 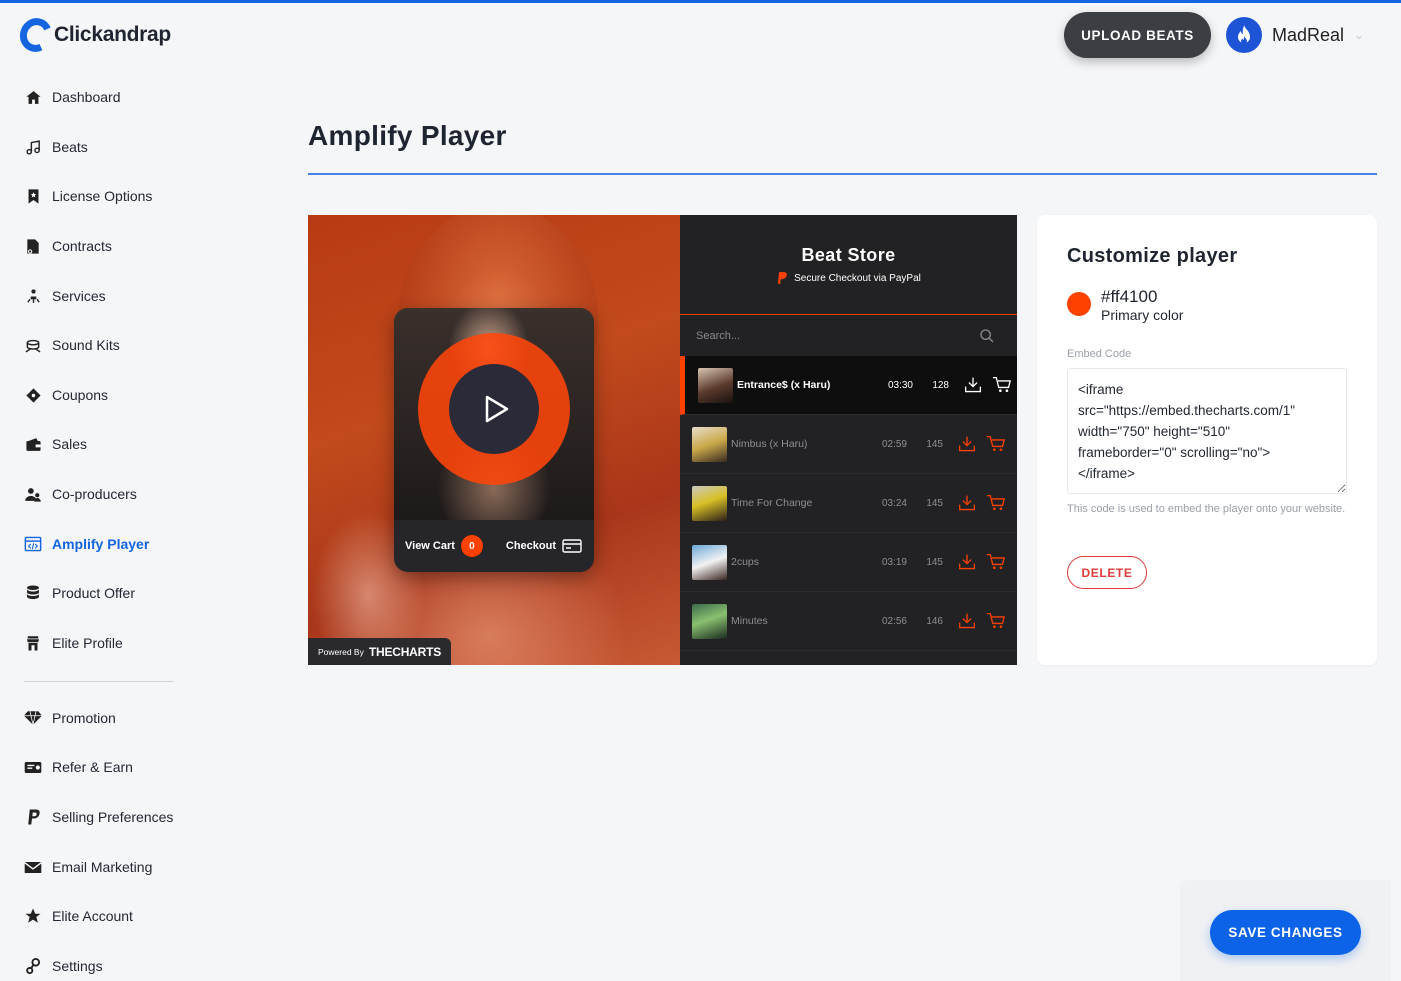 I want to click on track-row: Nimbus (x Haru) 02:59 145, so click(x=848, y=444).